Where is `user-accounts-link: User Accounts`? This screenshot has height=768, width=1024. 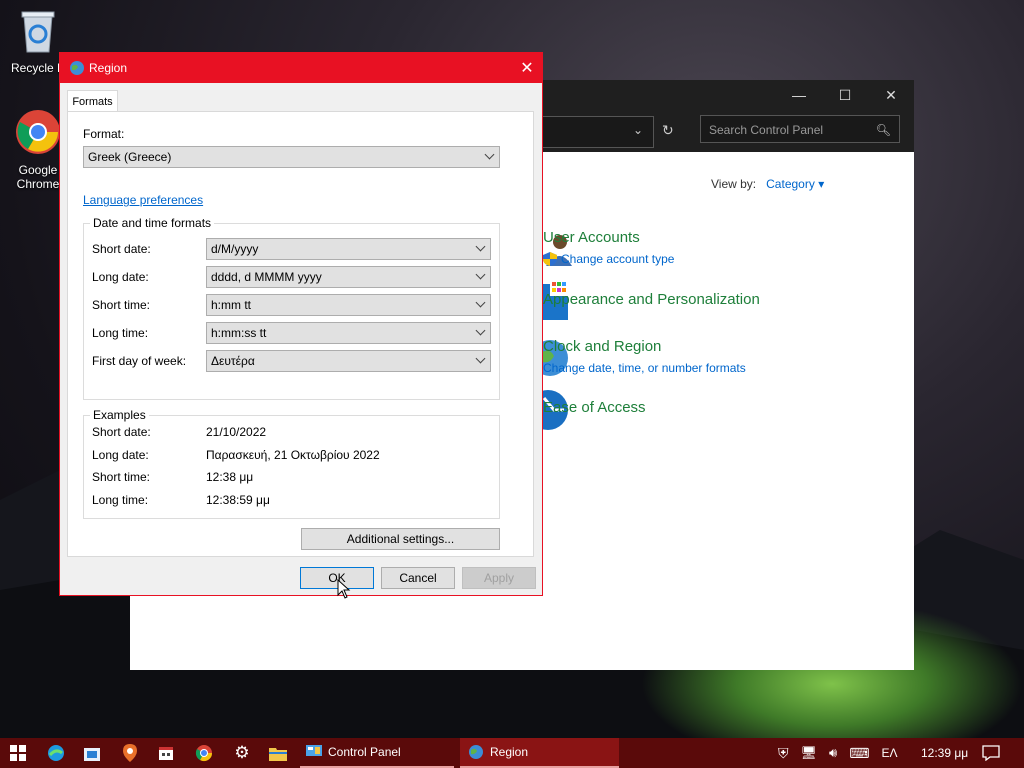
user-accounts-link: User Accounts is located at coordinates (608, 237).